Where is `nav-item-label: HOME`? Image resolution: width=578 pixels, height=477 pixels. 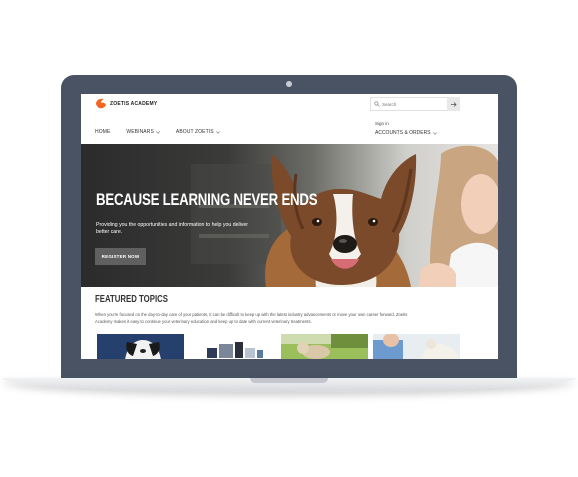
nav-item-label: HOME is located at coordinates (103, 132).